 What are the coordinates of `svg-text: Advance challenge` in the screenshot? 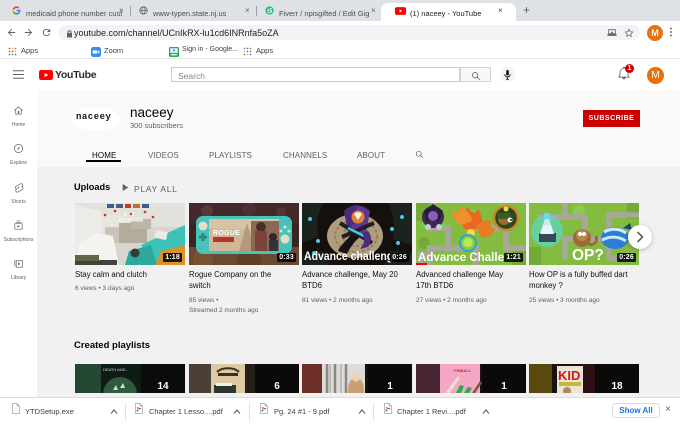 It's located at (351, 256).